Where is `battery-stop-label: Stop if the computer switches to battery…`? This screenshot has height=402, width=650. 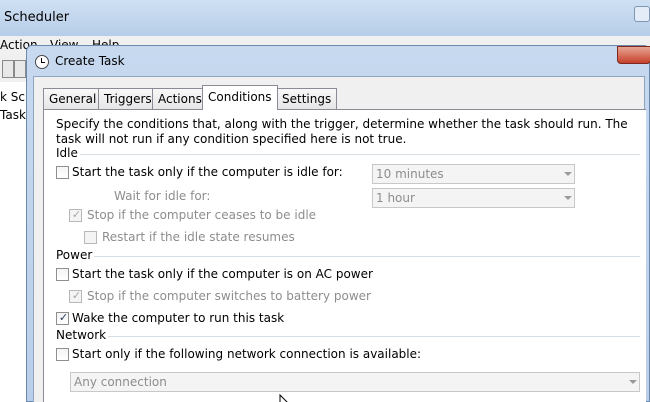 battery-stop-label: Stop if the computer switches to battery… is located at coordinates (229, 296).